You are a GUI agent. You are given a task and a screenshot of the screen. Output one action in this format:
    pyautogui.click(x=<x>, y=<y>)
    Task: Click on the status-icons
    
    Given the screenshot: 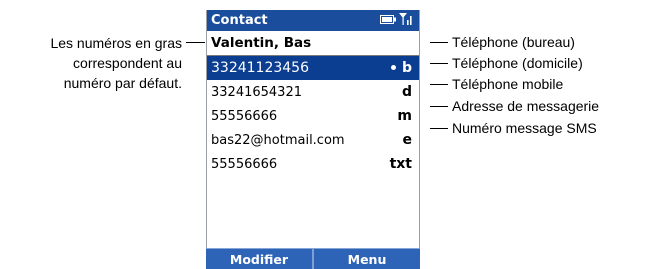 What is the action you would take?
    pyautogui.click(x=396, y=20)
    